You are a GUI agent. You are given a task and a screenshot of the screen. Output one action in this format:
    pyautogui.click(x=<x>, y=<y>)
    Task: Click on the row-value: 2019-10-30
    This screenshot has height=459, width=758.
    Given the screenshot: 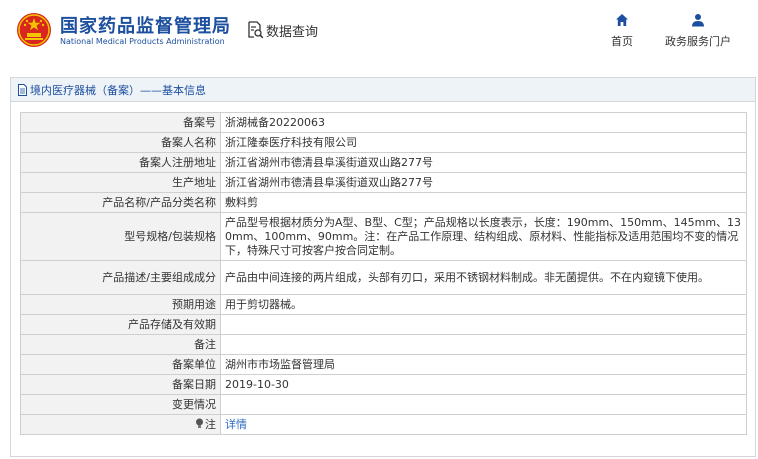 What is the action you would take?
    pyautogui.click(x=483, y=384)
    